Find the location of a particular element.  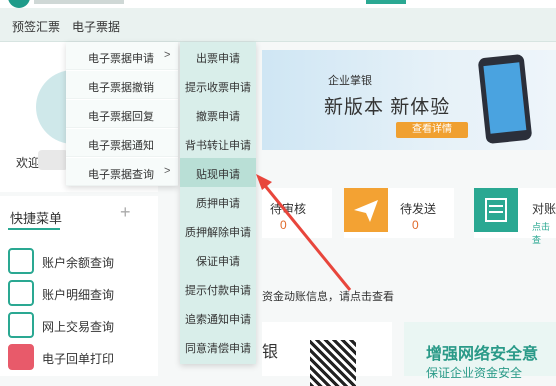

print-icon is located at coordinates (21, 357).